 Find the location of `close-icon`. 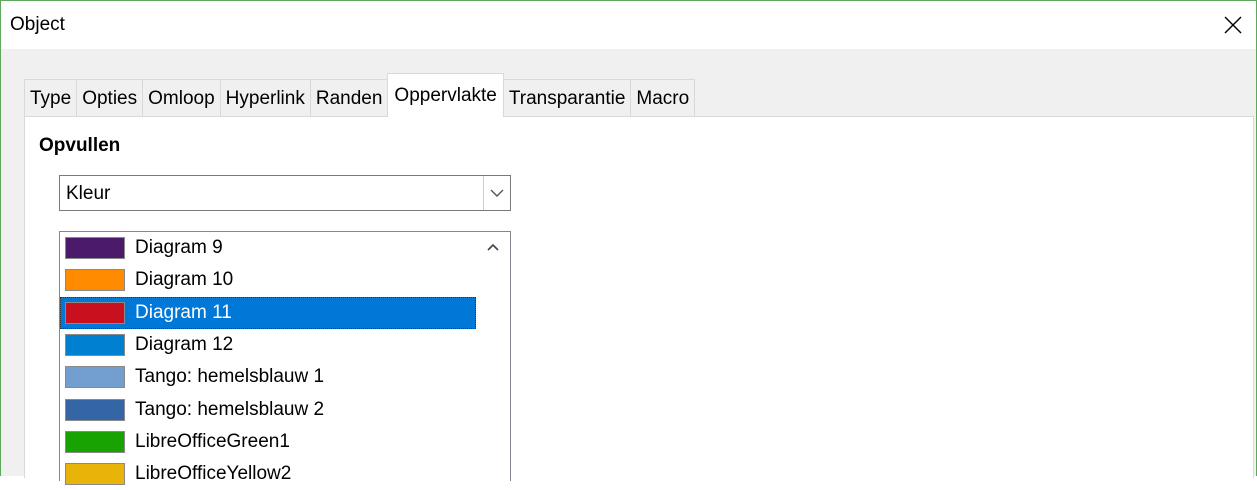

close-icon is located at coordinates (1233, 25).